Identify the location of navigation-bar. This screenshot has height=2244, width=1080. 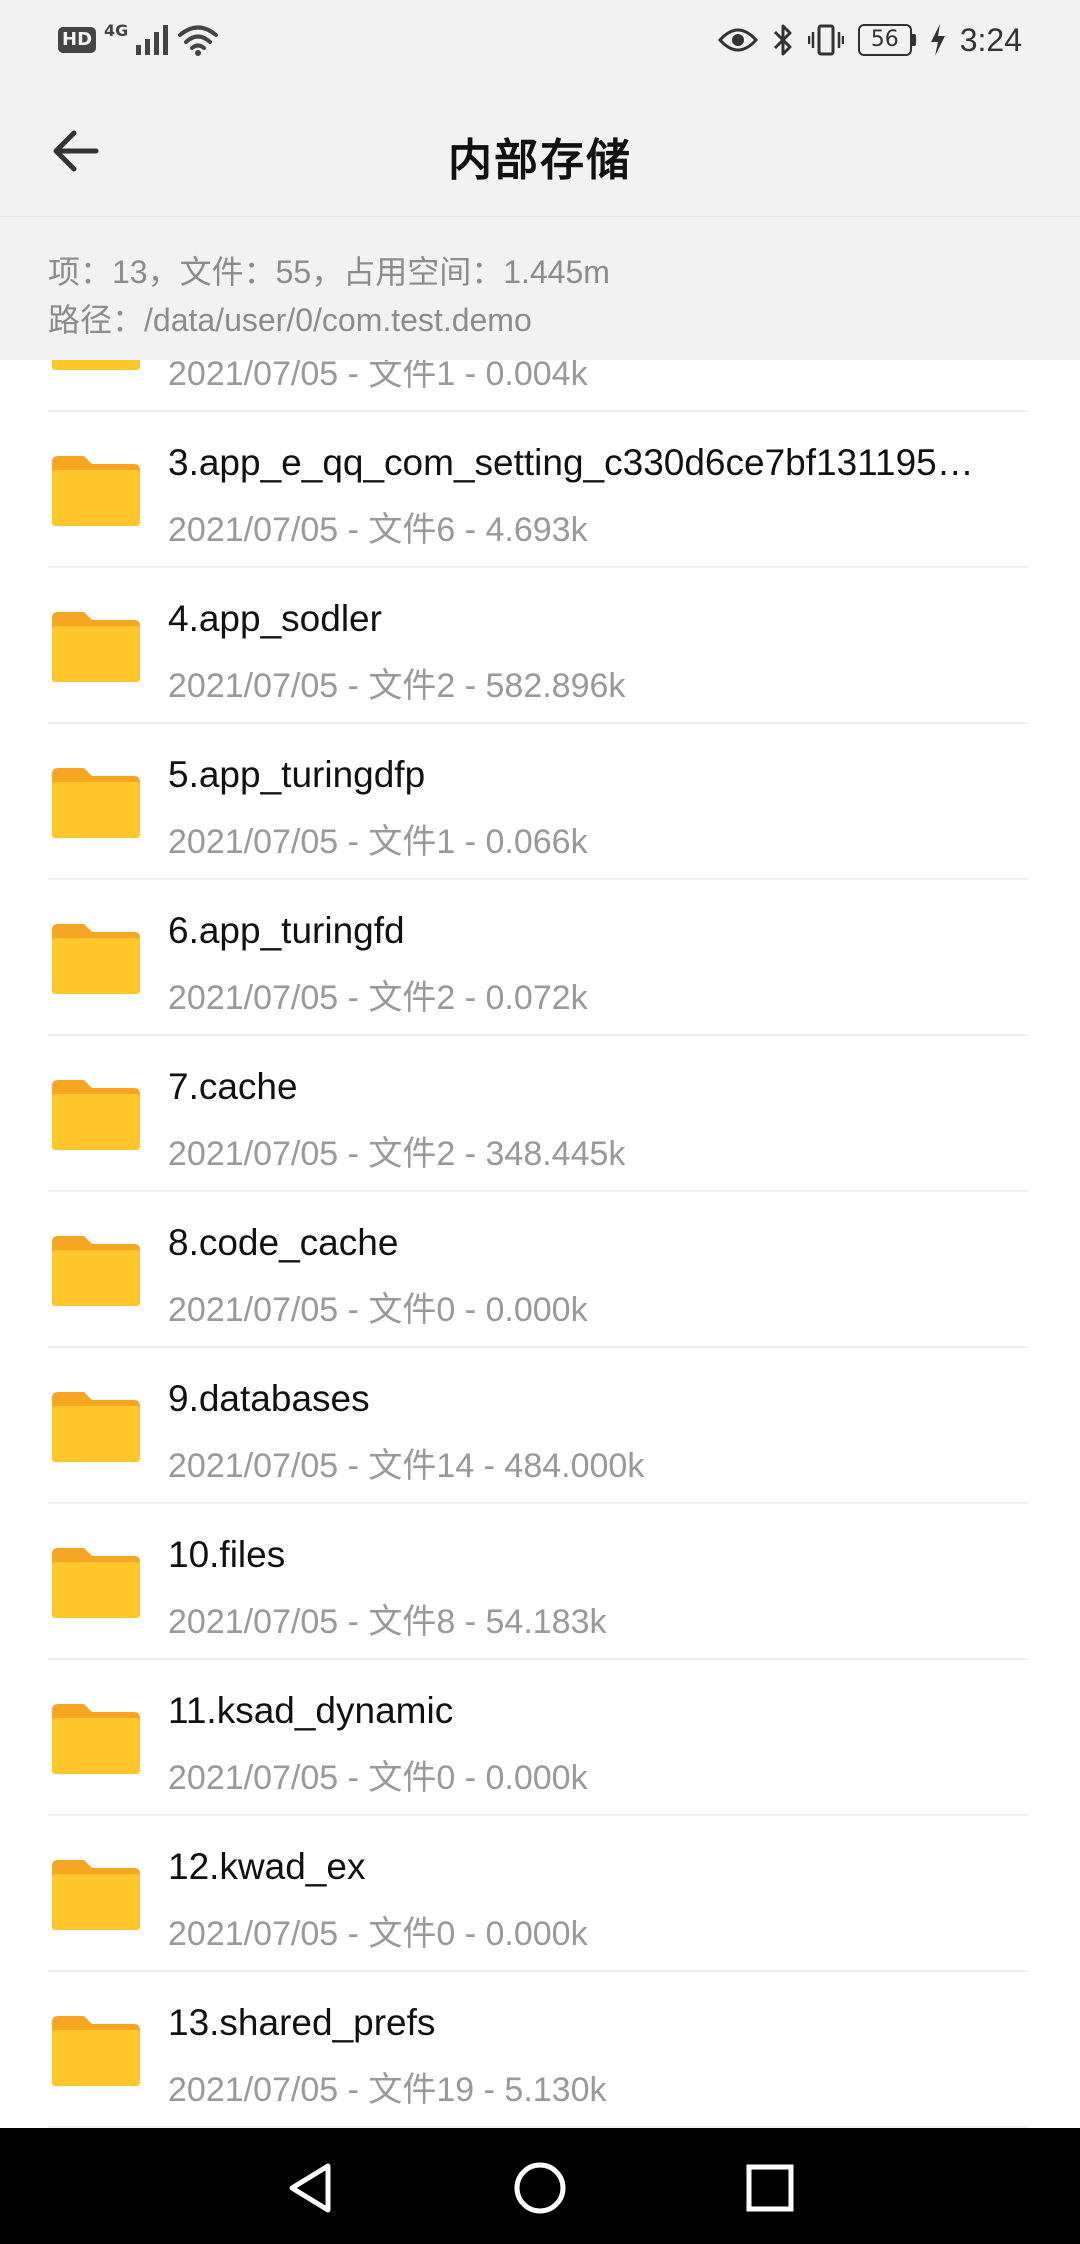
(540, 2186).